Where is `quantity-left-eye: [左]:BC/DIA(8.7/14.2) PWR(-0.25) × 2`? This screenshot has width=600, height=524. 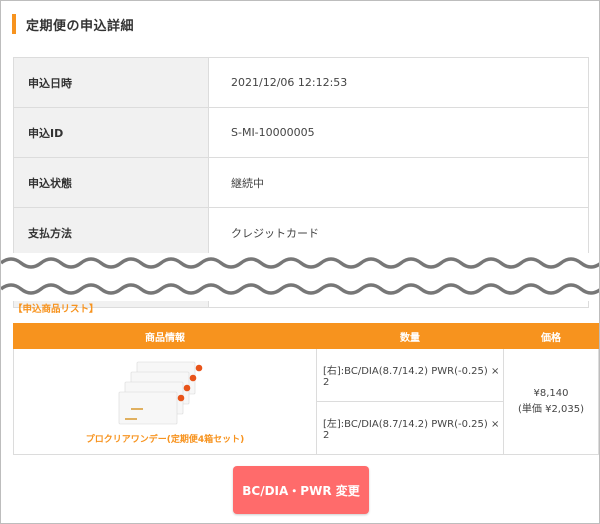 quantity-left-eye: [左]:BC/DIA(8.7/14.2) PWR(-0.25) × 2 is located at coordinates (410, 428).